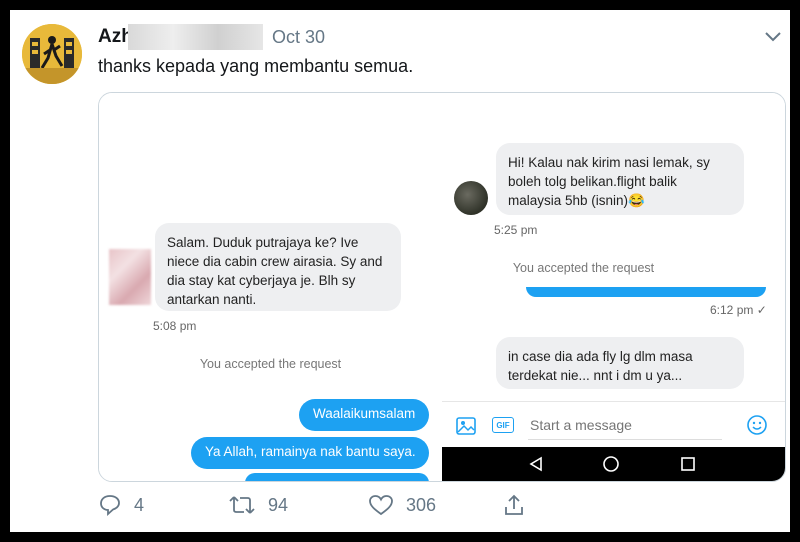  Describe the element at coordinates (130, 277) in the screenshot. I see `blurred-avatar` at that location.